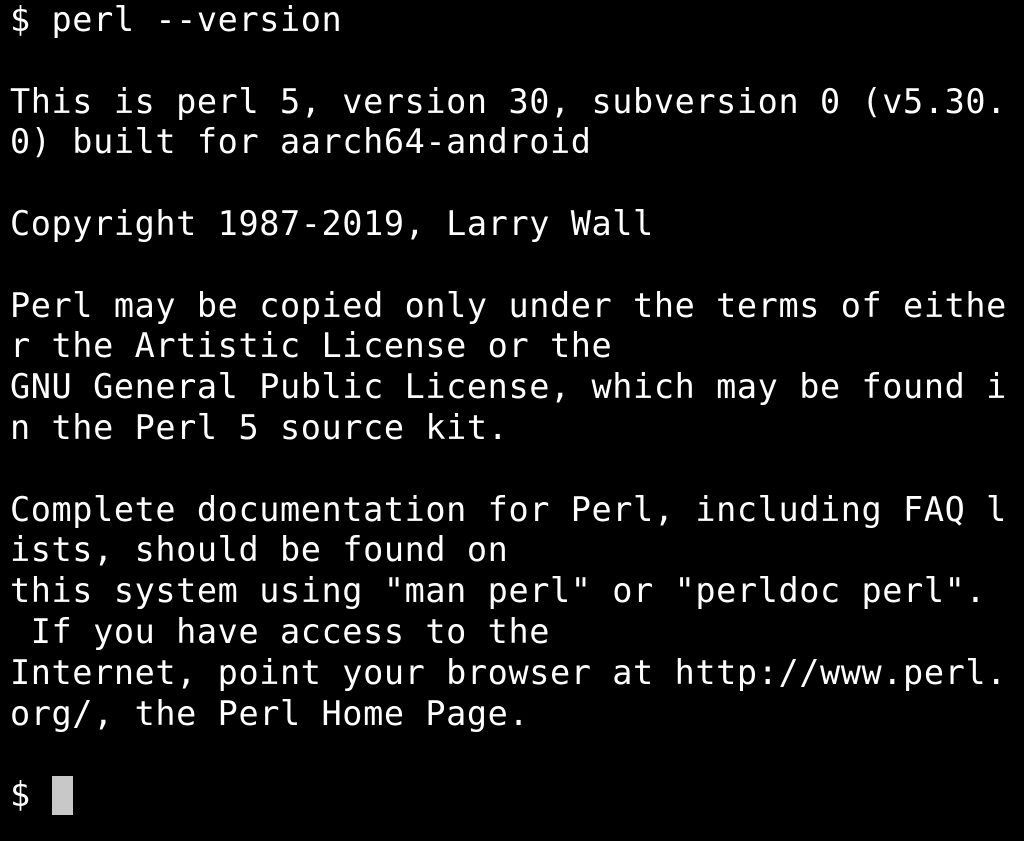 This screenshot has width=1024, height=841. What do you see at coordinates (31, 795) in the screenshot?
I see `prompt-symbol: $` at bounding box center [31, 795].